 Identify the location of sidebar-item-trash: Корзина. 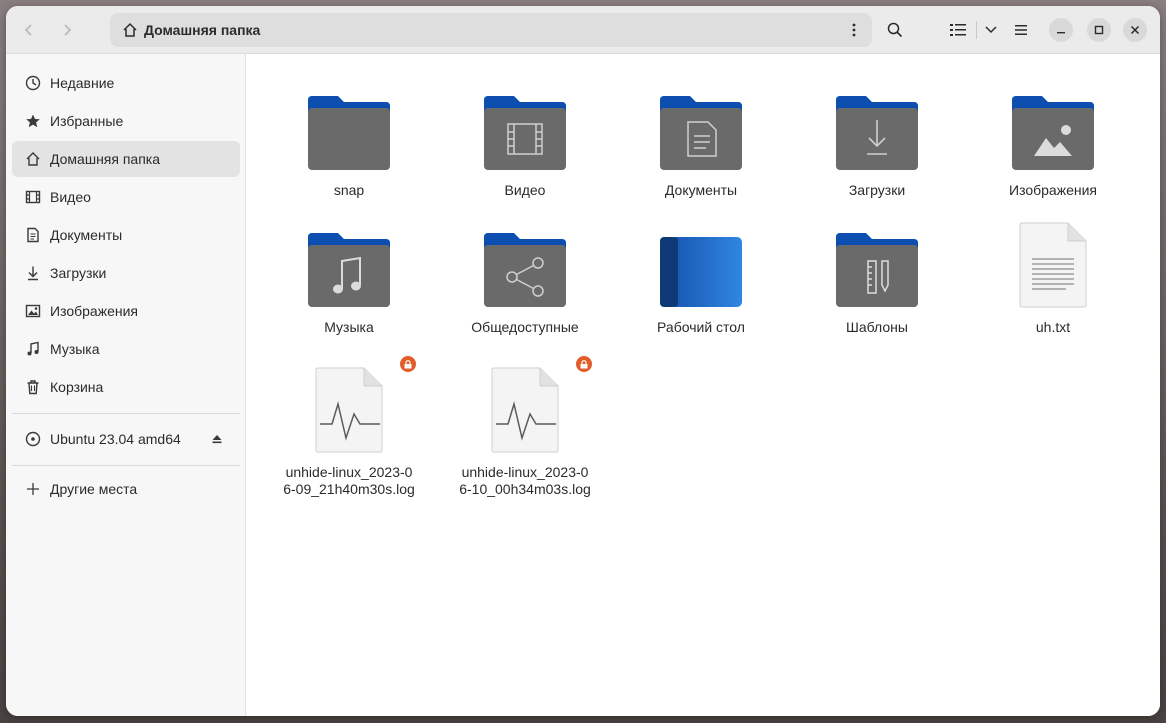
(126, 387).